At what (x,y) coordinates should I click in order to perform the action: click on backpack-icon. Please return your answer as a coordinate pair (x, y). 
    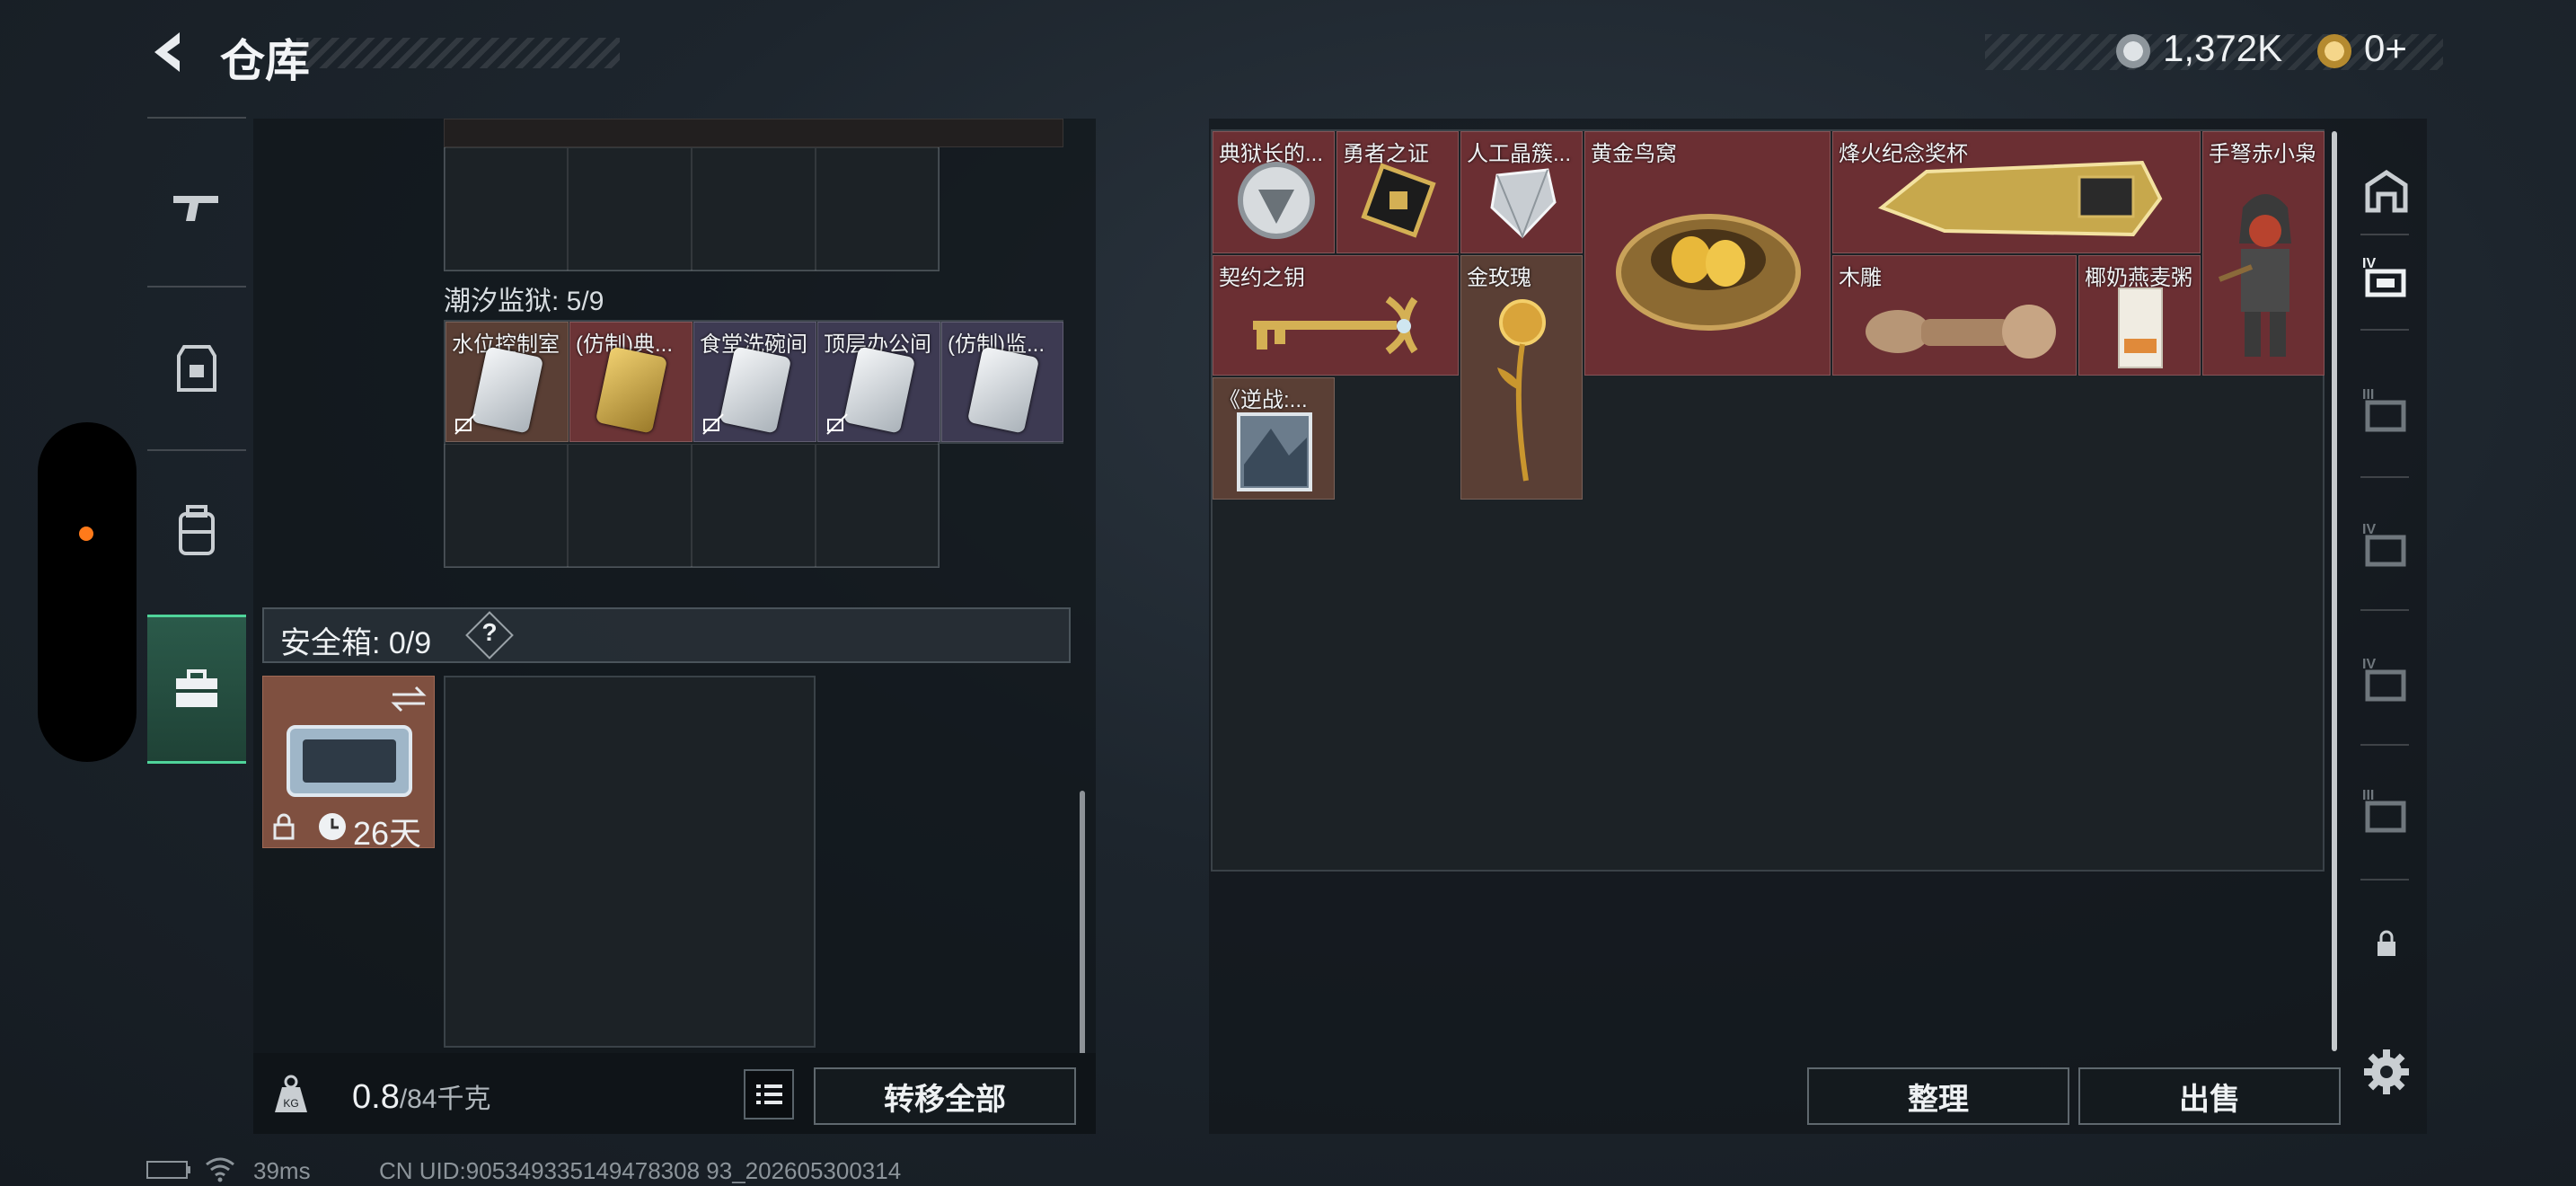
    Looking at the image, I should click on (197, 530).